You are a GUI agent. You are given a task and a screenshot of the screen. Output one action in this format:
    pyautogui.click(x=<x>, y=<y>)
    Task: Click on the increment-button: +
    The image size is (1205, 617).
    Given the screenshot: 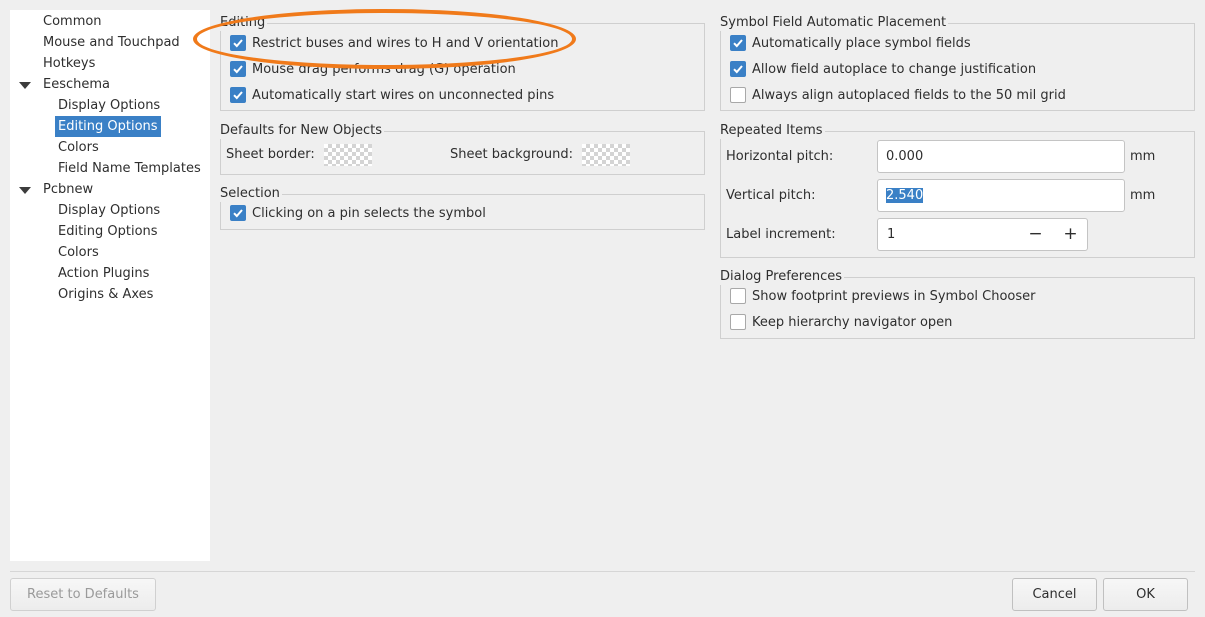 What is the action you would take?
    pyautogui.click(x=1070, y=234)
    